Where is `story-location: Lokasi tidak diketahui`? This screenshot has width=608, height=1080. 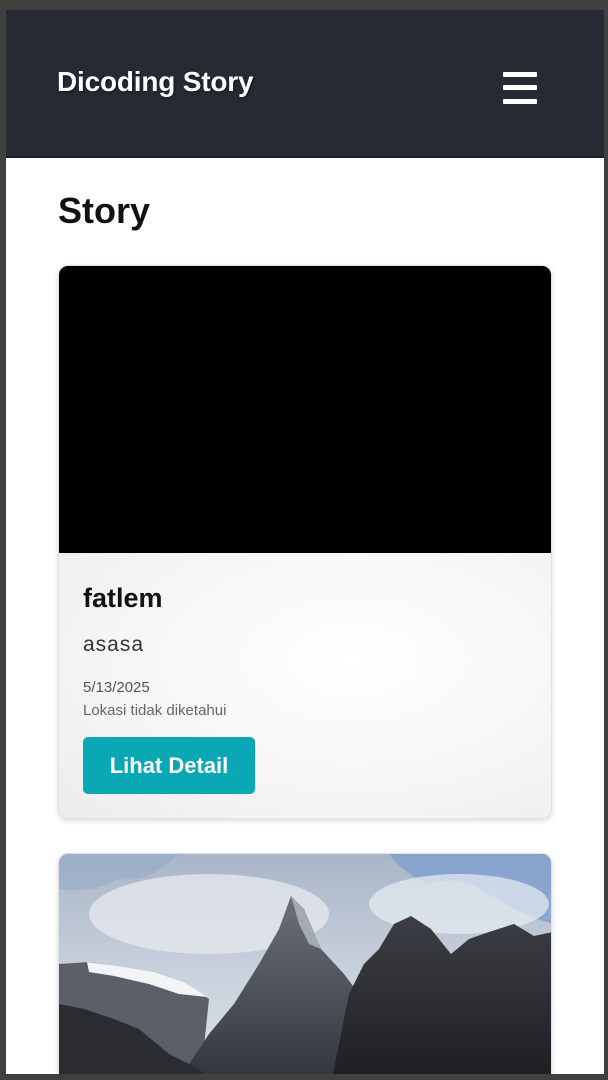 story-location: Lokasi tidak diketahui is located at coordinates (155, 710).